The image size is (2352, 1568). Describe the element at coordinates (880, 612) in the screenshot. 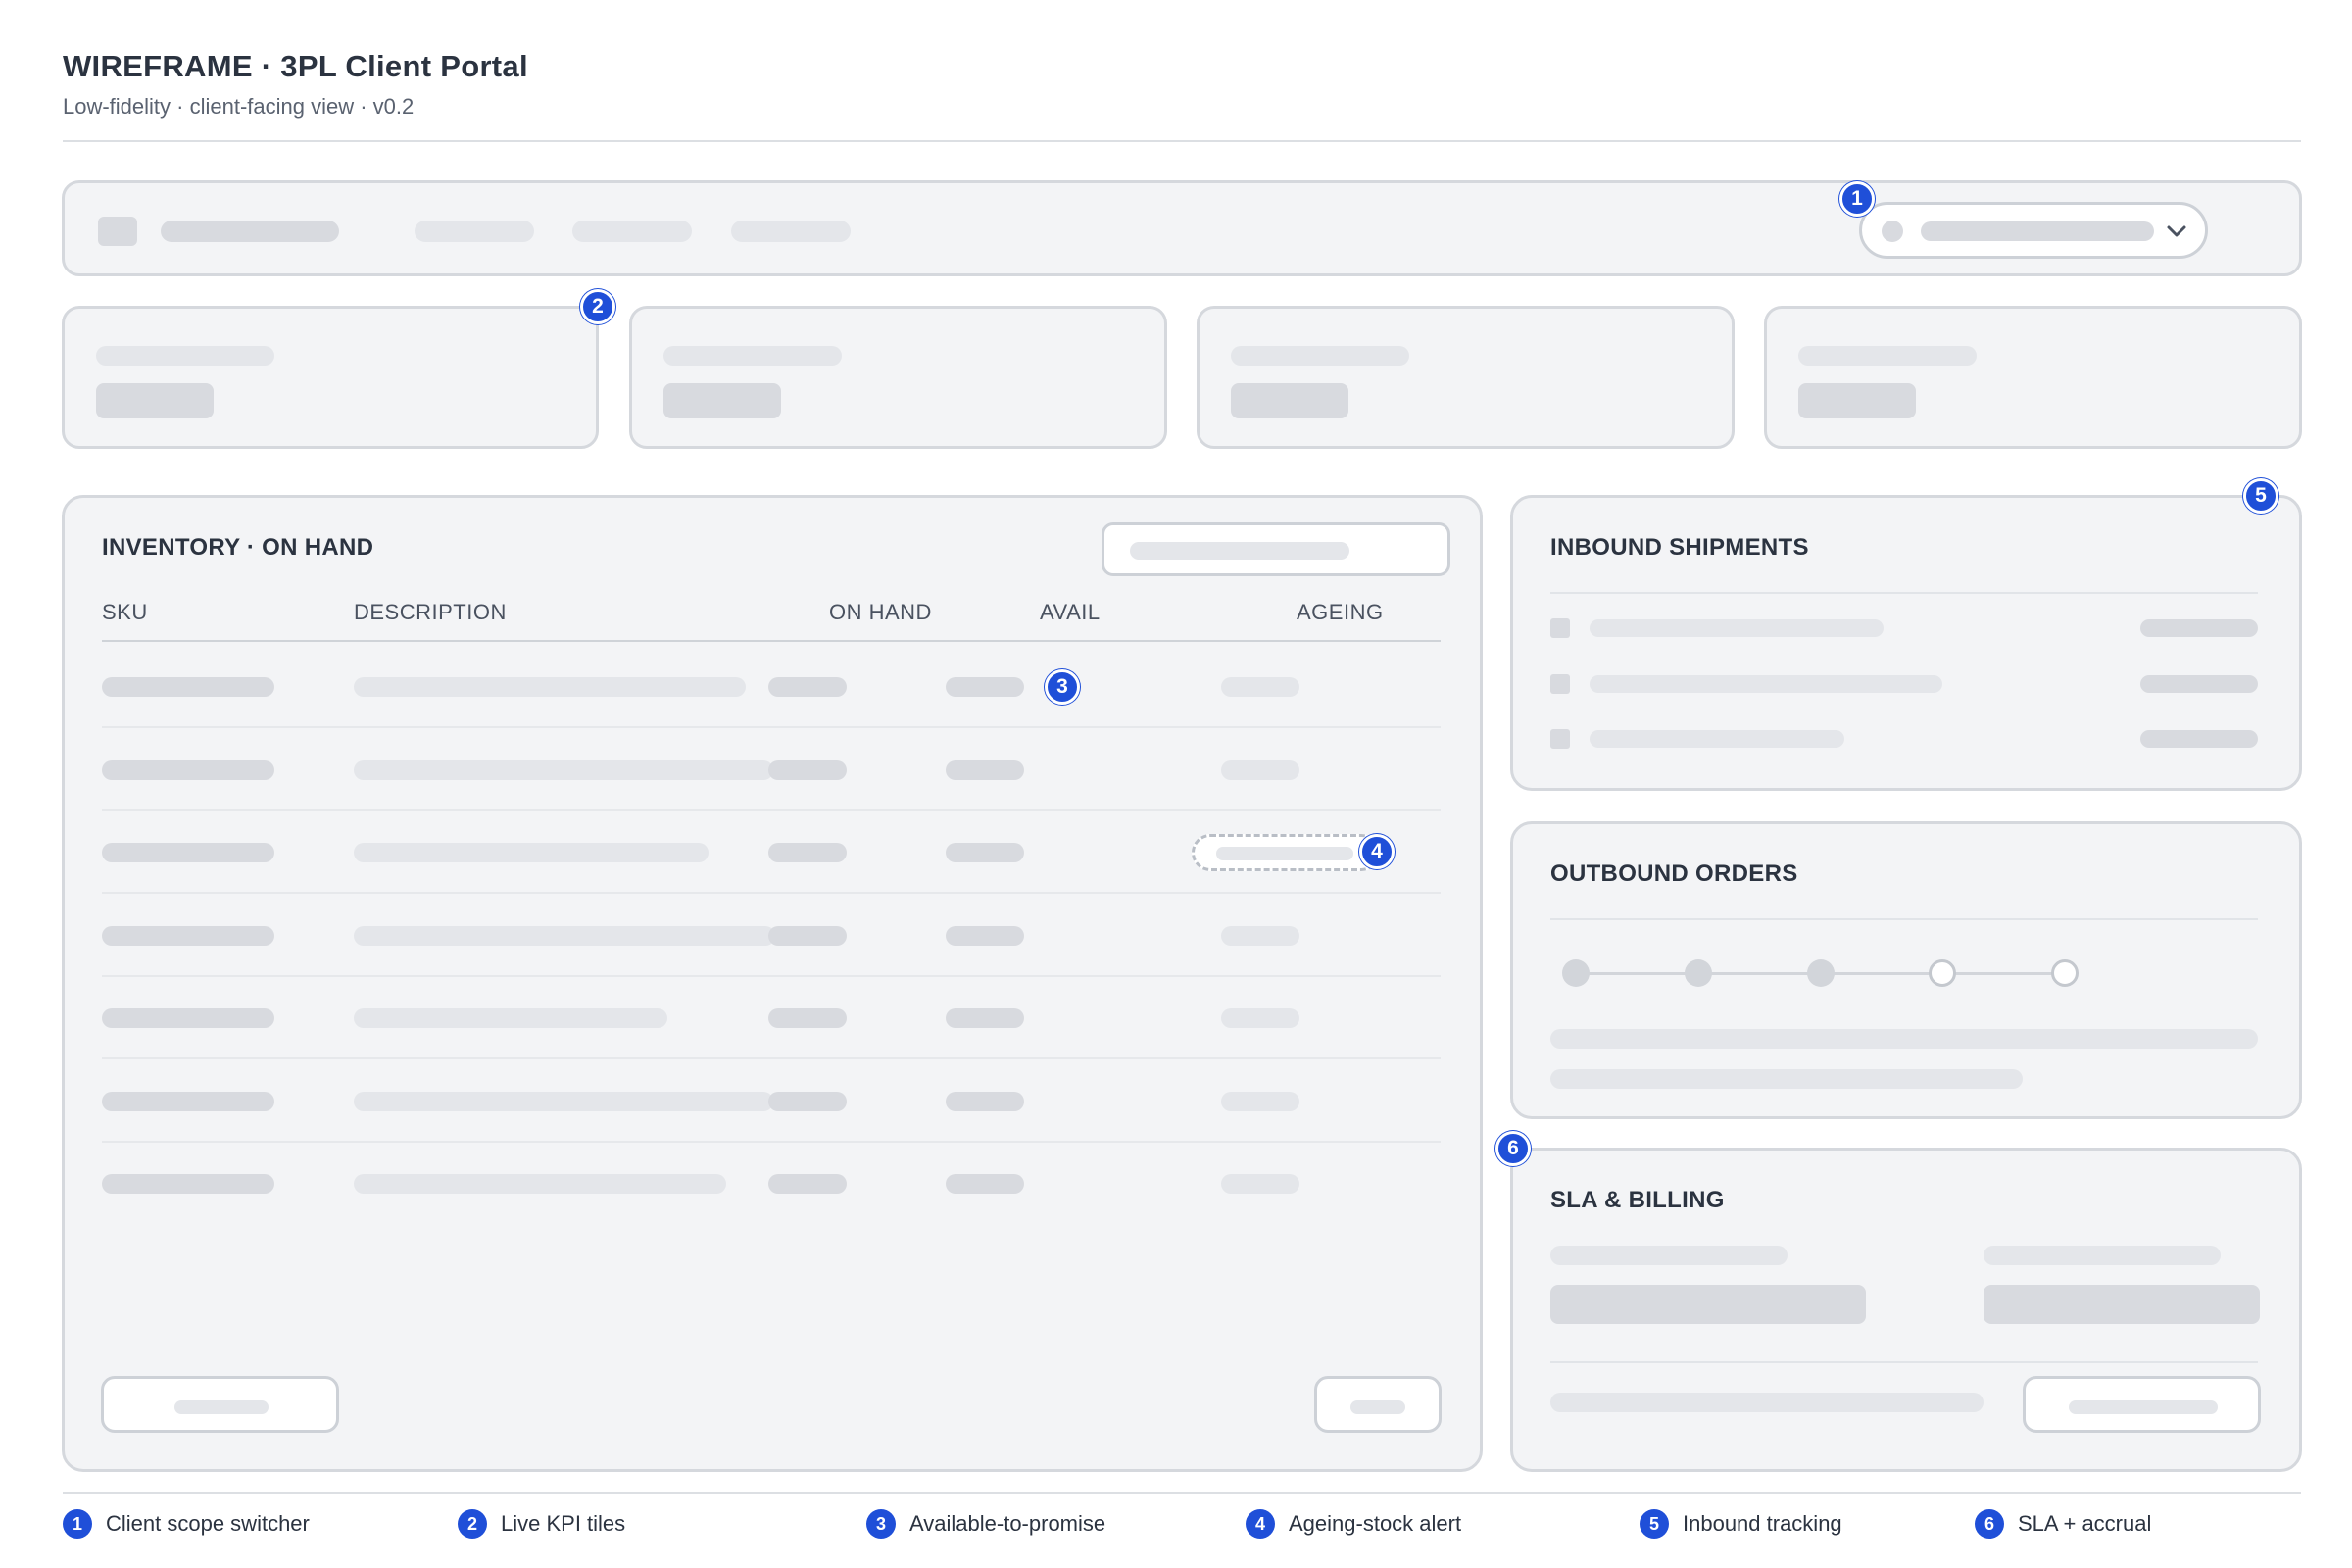

I see `column-header-on-hand: ON HAND` at that location.